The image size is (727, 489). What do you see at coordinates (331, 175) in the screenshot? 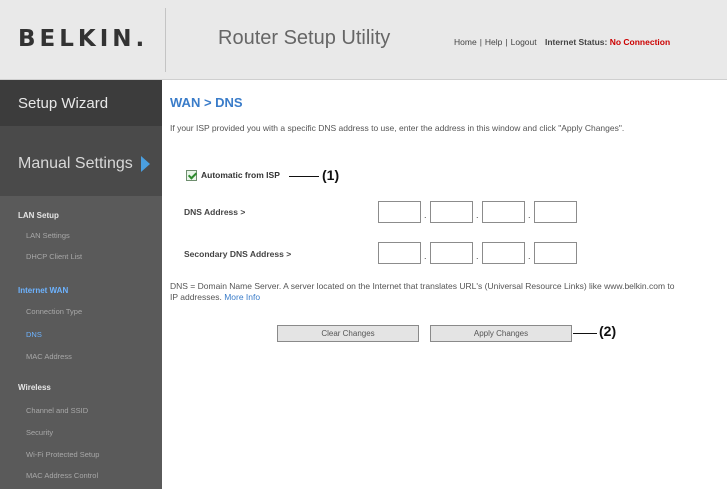
I see `callout-1: (1)` at bounding box center [331, 175].